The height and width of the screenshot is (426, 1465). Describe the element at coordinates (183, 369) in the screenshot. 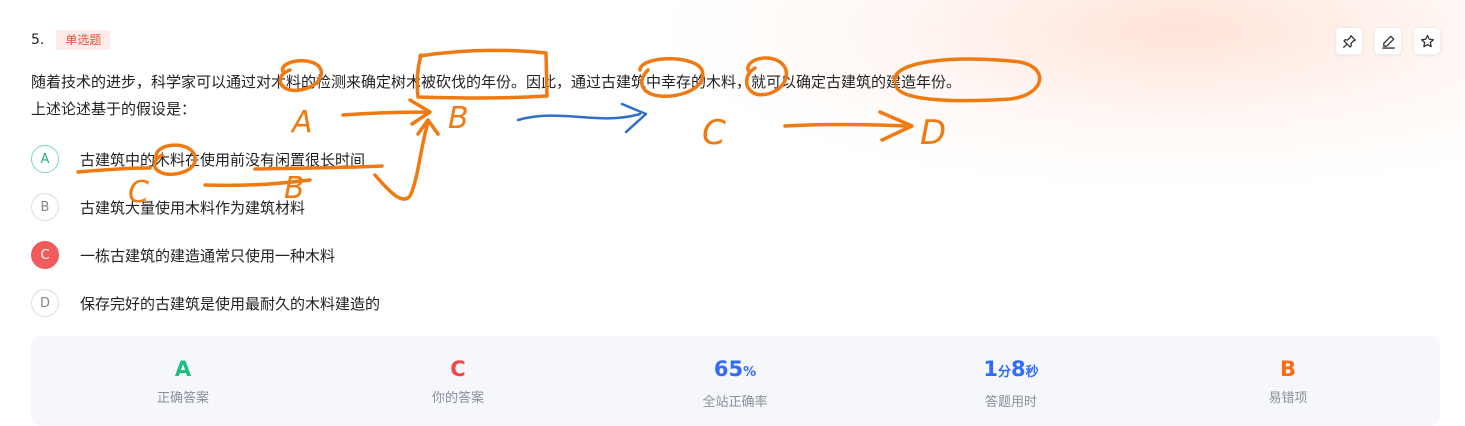

I see `correct-answer-value: A` at that location.